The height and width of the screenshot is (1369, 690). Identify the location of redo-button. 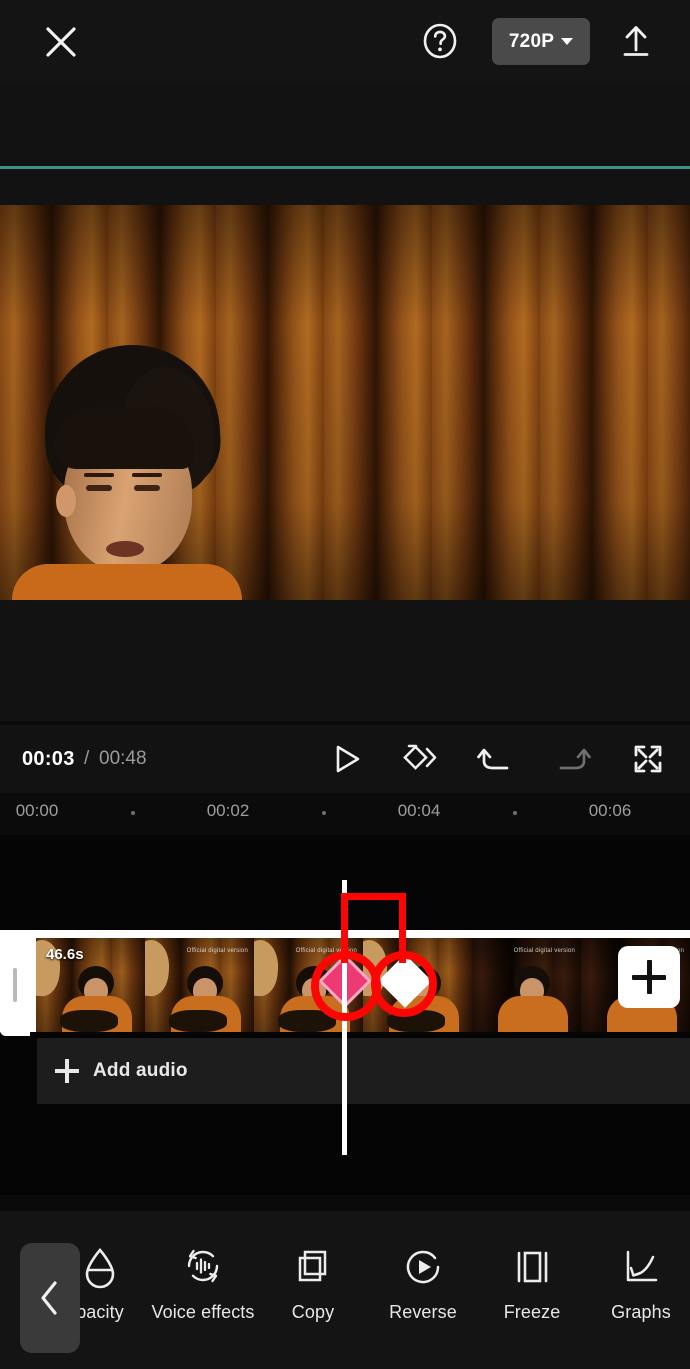
(572, 759).